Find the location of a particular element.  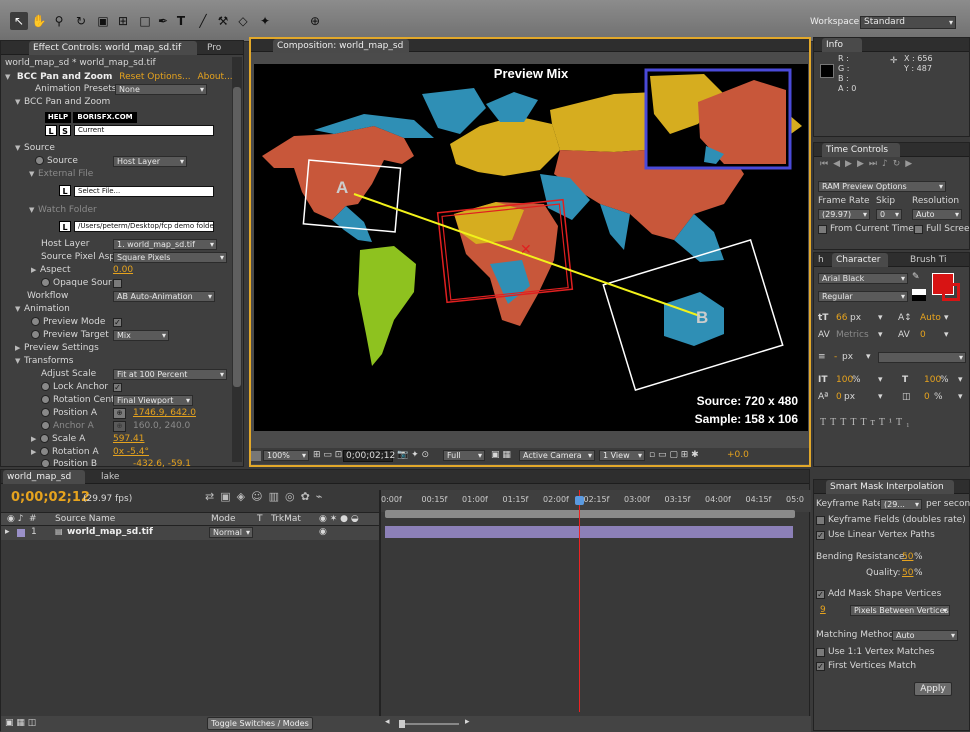

stroke-width-value: - is located at coordinates (835, 357).